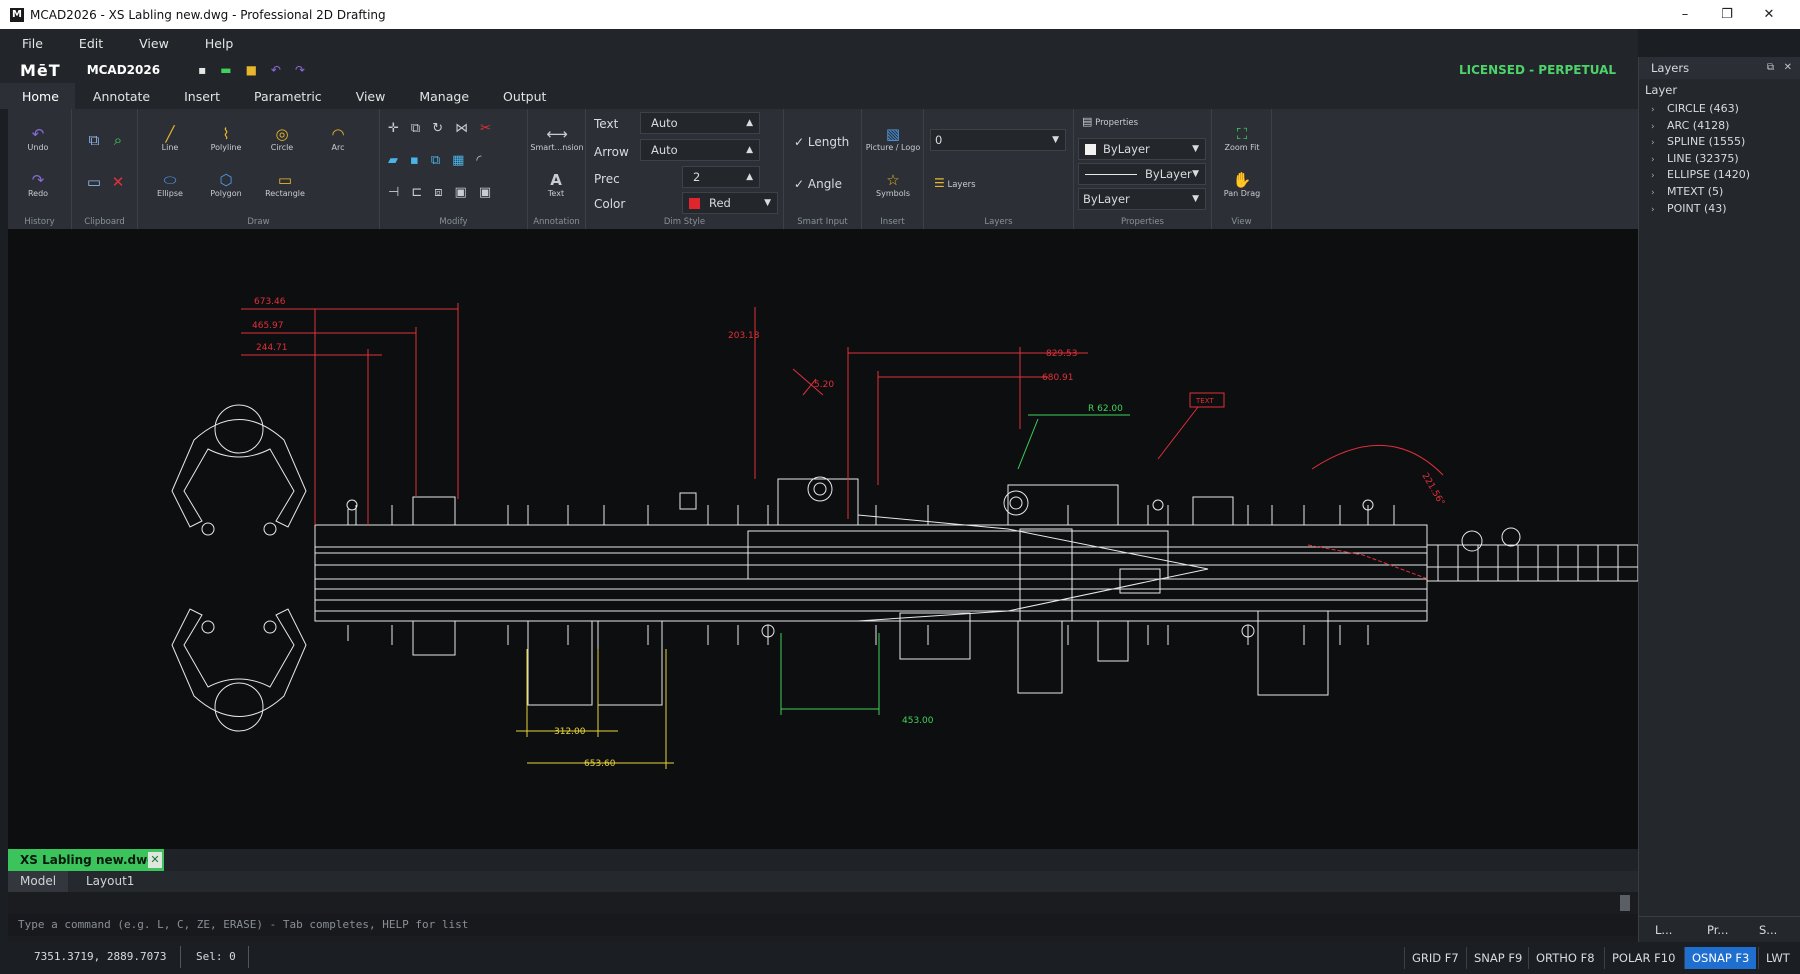 This screenshot has height=974, width=1800. I want to click on osnap-toggle: OSNAP F3, so click(1720, 958).